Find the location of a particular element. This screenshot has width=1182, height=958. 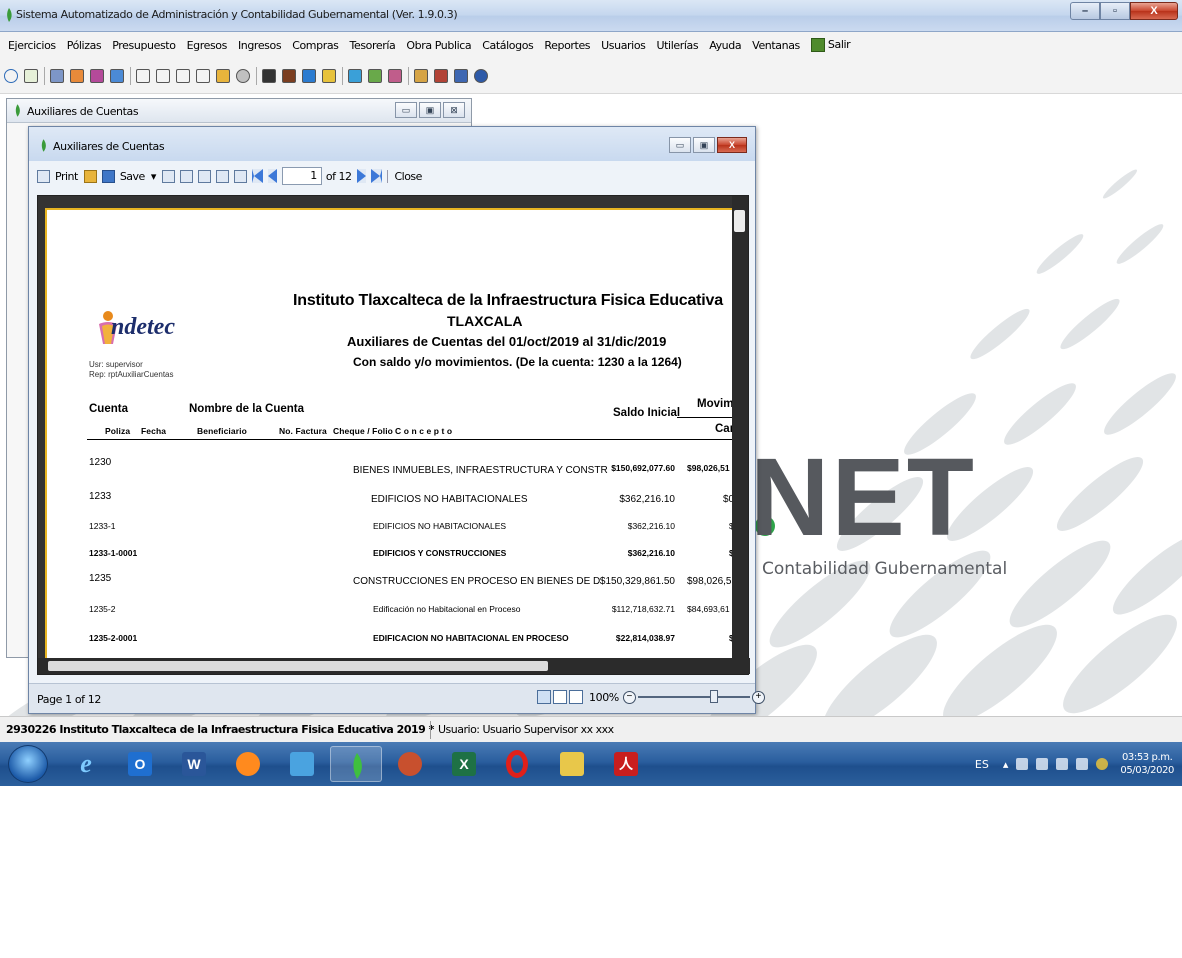

document-icon is located at coordinates (31, 75).